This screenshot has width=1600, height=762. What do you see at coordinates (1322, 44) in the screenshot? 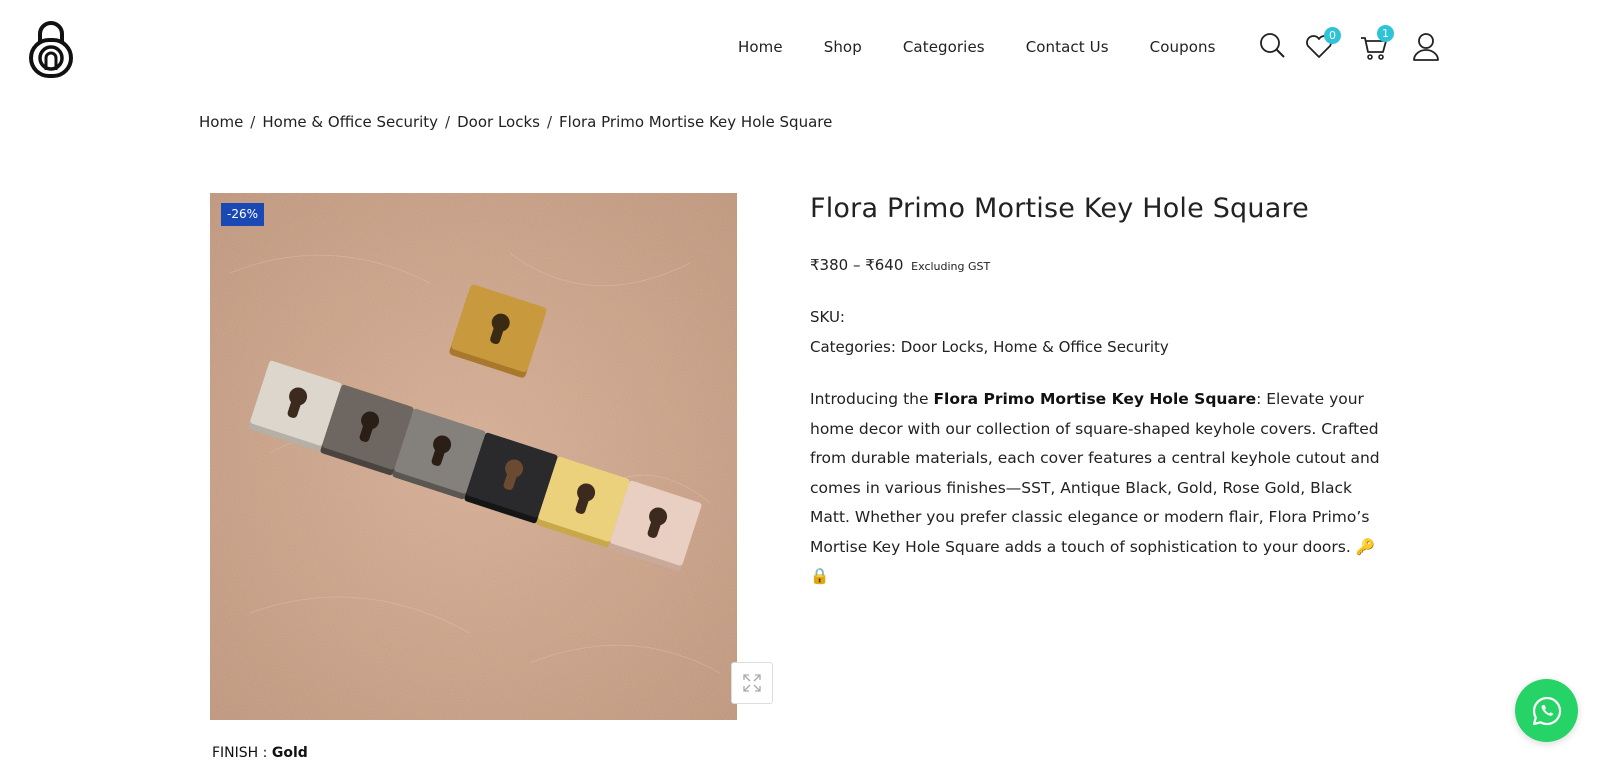
I see `wishlist-button: 0` at bounding box center [1322, 44].